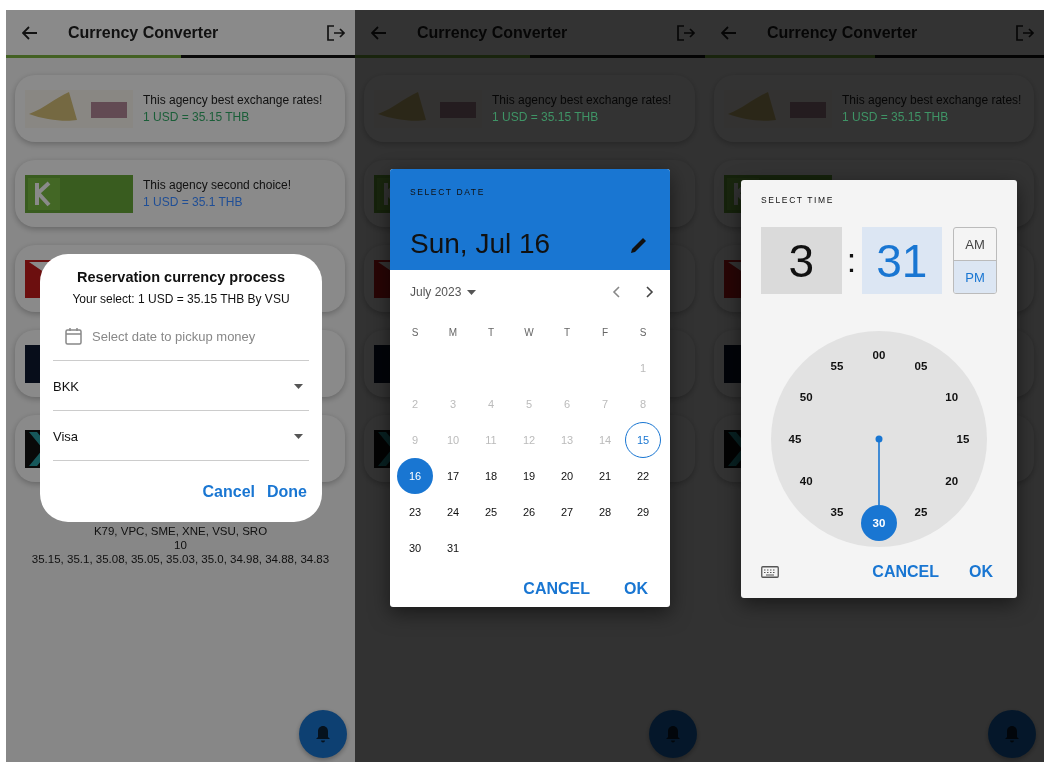 This screenshot has width=1044, height=762. What do you see at coordinates (975, 276) in the screenshot?
I see `period-option: PM` at bounding box center [975, 276].